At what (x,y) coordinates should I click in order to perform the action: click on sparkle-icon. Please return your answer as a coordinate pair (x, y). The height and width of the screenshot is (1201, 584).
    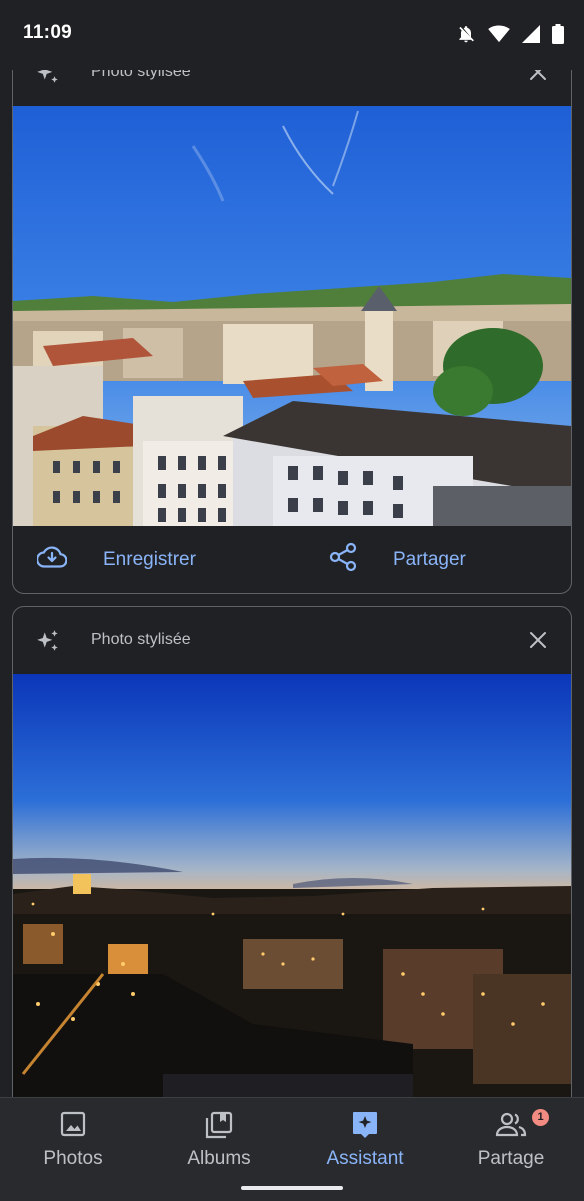
    Looking at the image, I should click on (48, 643).